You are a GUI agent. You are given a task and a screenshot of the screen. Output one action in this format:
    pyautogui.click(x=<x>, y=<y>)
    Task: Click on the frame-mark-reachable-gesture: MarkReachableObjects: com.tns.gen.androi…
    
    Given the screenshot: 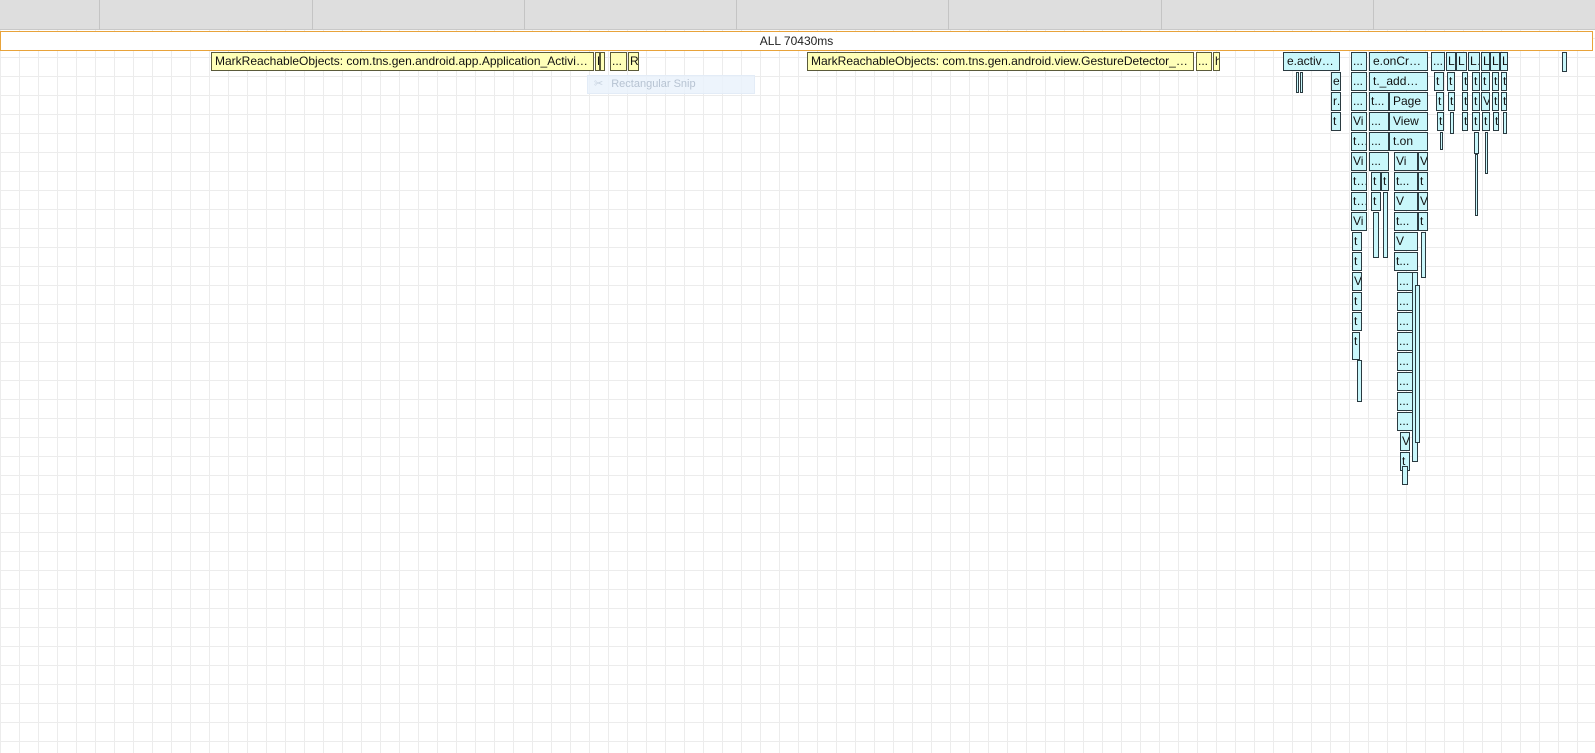 What is the action you would take?
    pyautogui.click(x=1000, y=61)
    